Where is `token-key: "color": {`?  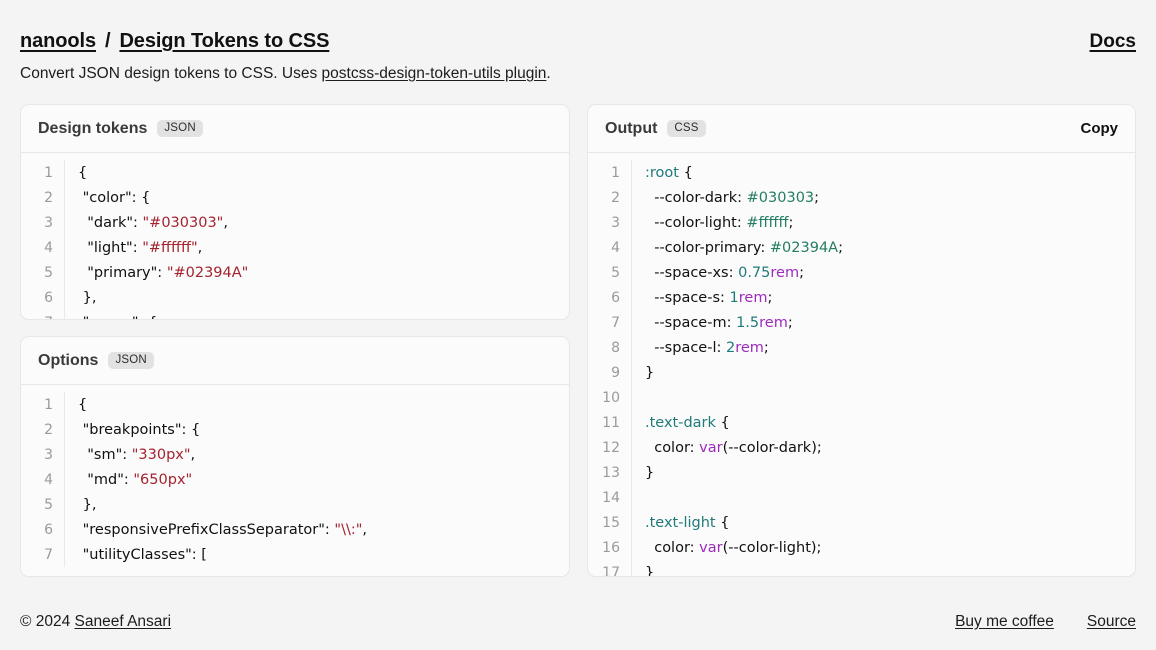
token-key: "color": { is located at coordinates (114, 197).